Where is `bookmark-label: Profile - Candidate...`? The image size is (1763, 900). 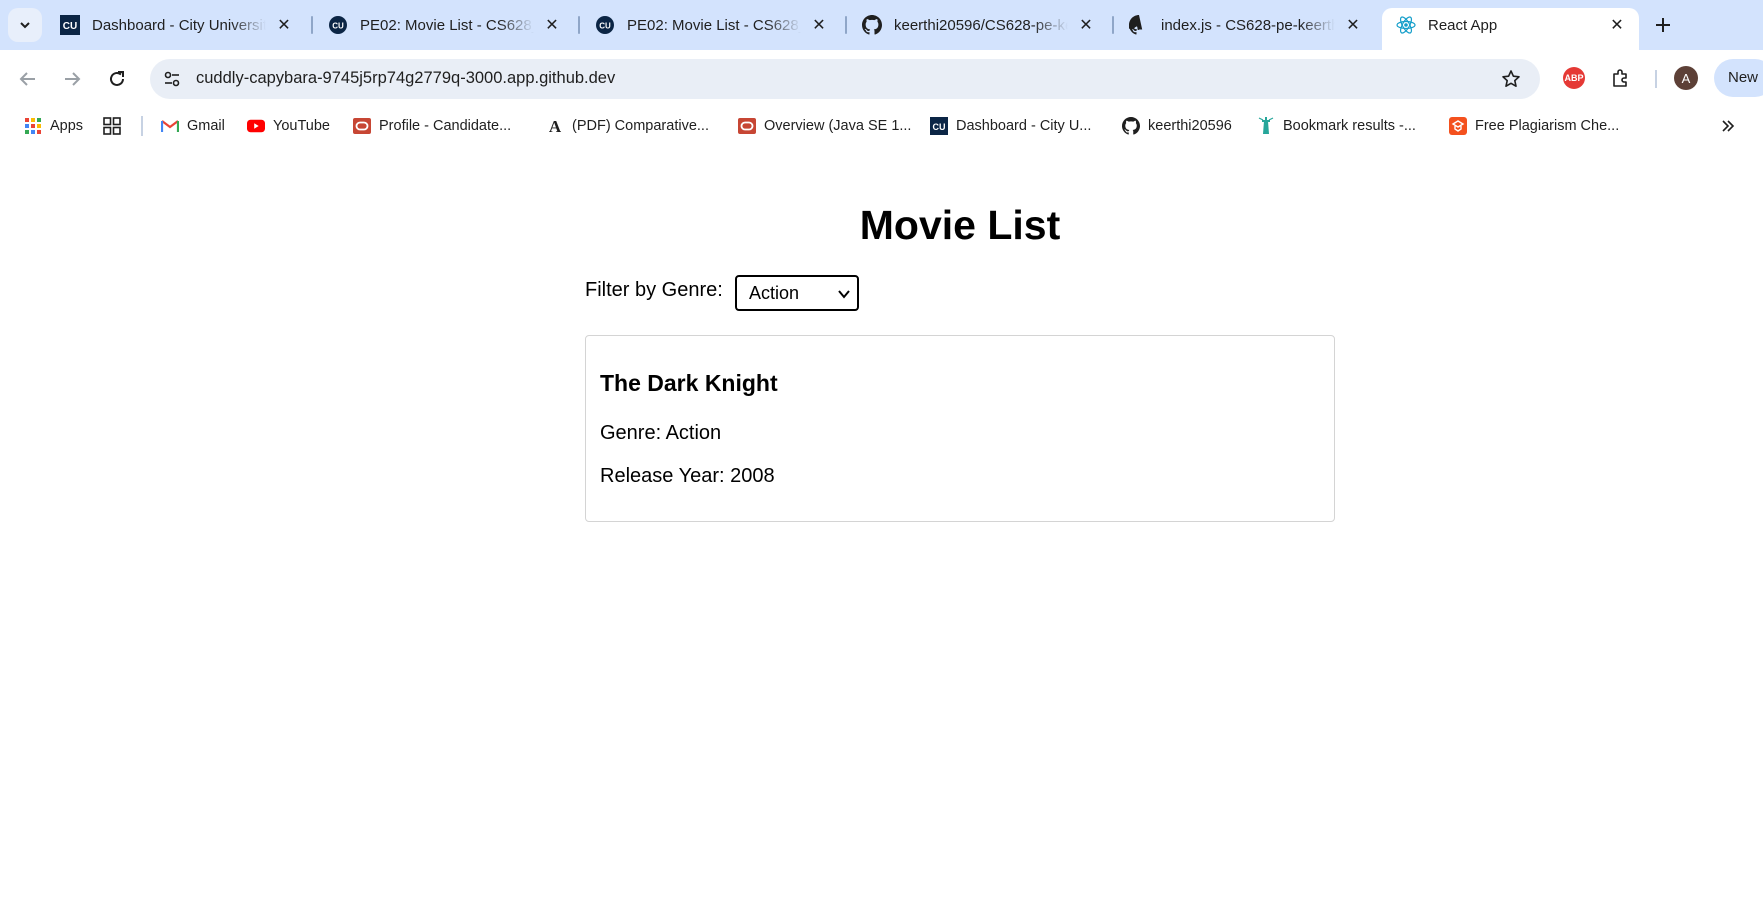
bookmark-label: Profile - Candidate... is located at coordinates (445, 126).